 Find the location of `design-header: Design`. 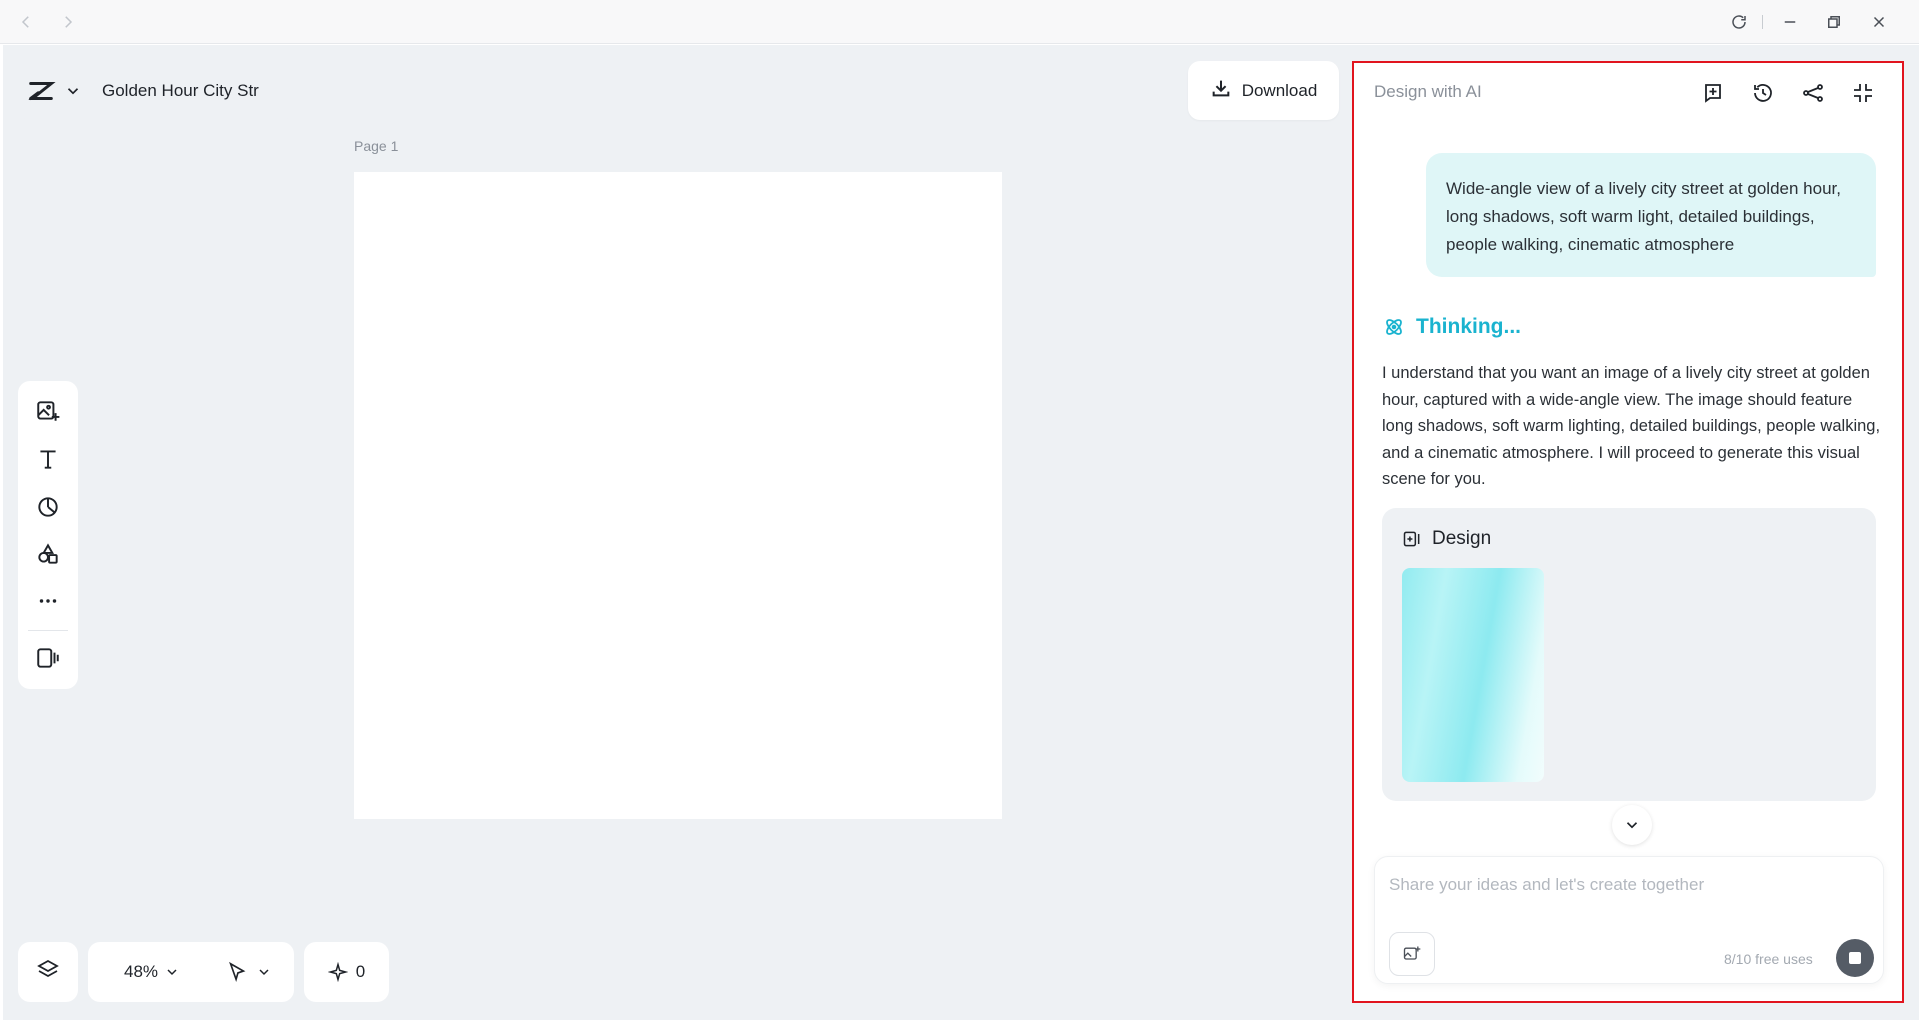

design-header: Design is located at coordinates (1446, 539).